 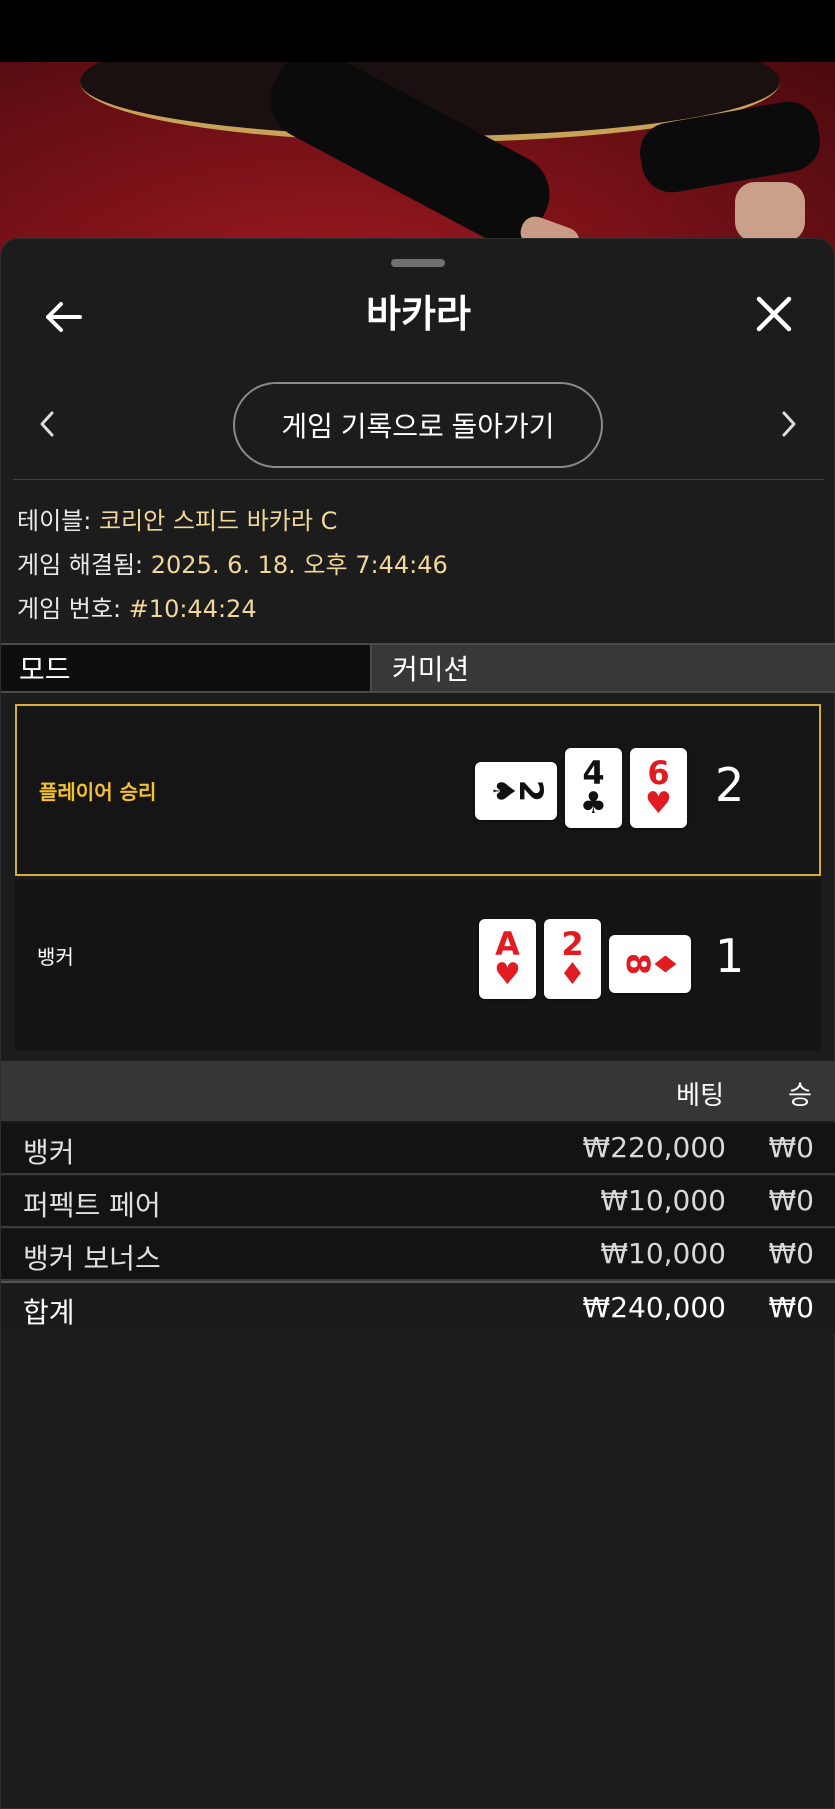 What do you see at coordinates (418, 1149) in the screenshot?
I see `table-row: 뱅커 ₩220,000 ₩0` at bounding box center [418, 1149].